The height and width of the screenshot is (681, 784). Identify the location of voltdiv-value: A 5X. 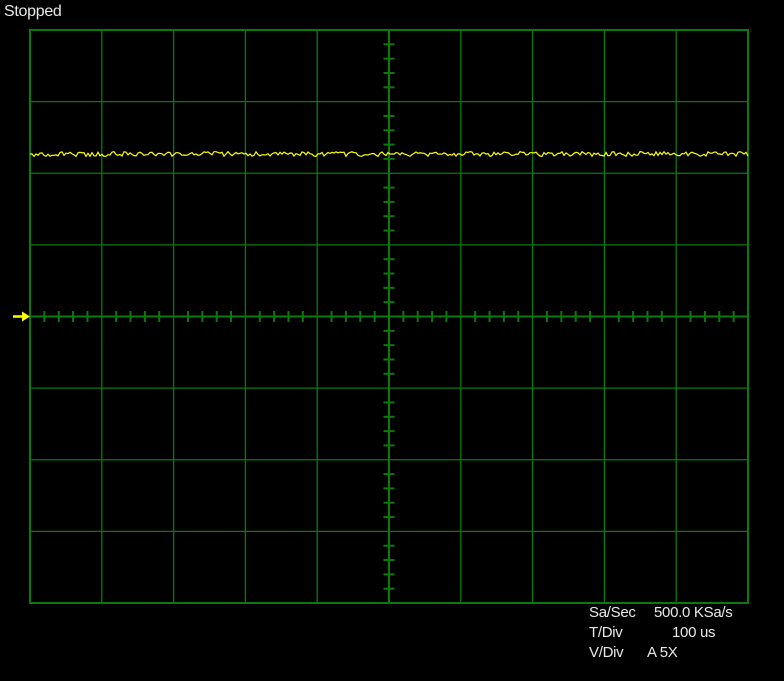
(662, 652).